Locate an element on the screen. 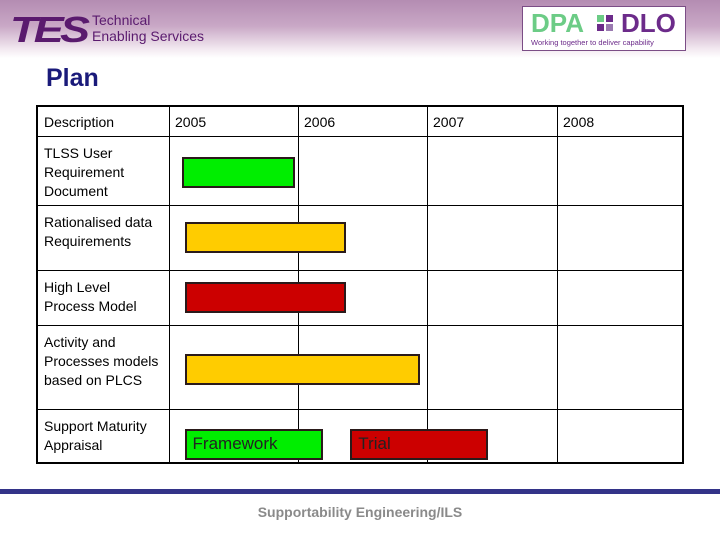 This screenshot has height=540, width=720. row-label: Support Maturity Appraisal is located at coordinates (95, 435).